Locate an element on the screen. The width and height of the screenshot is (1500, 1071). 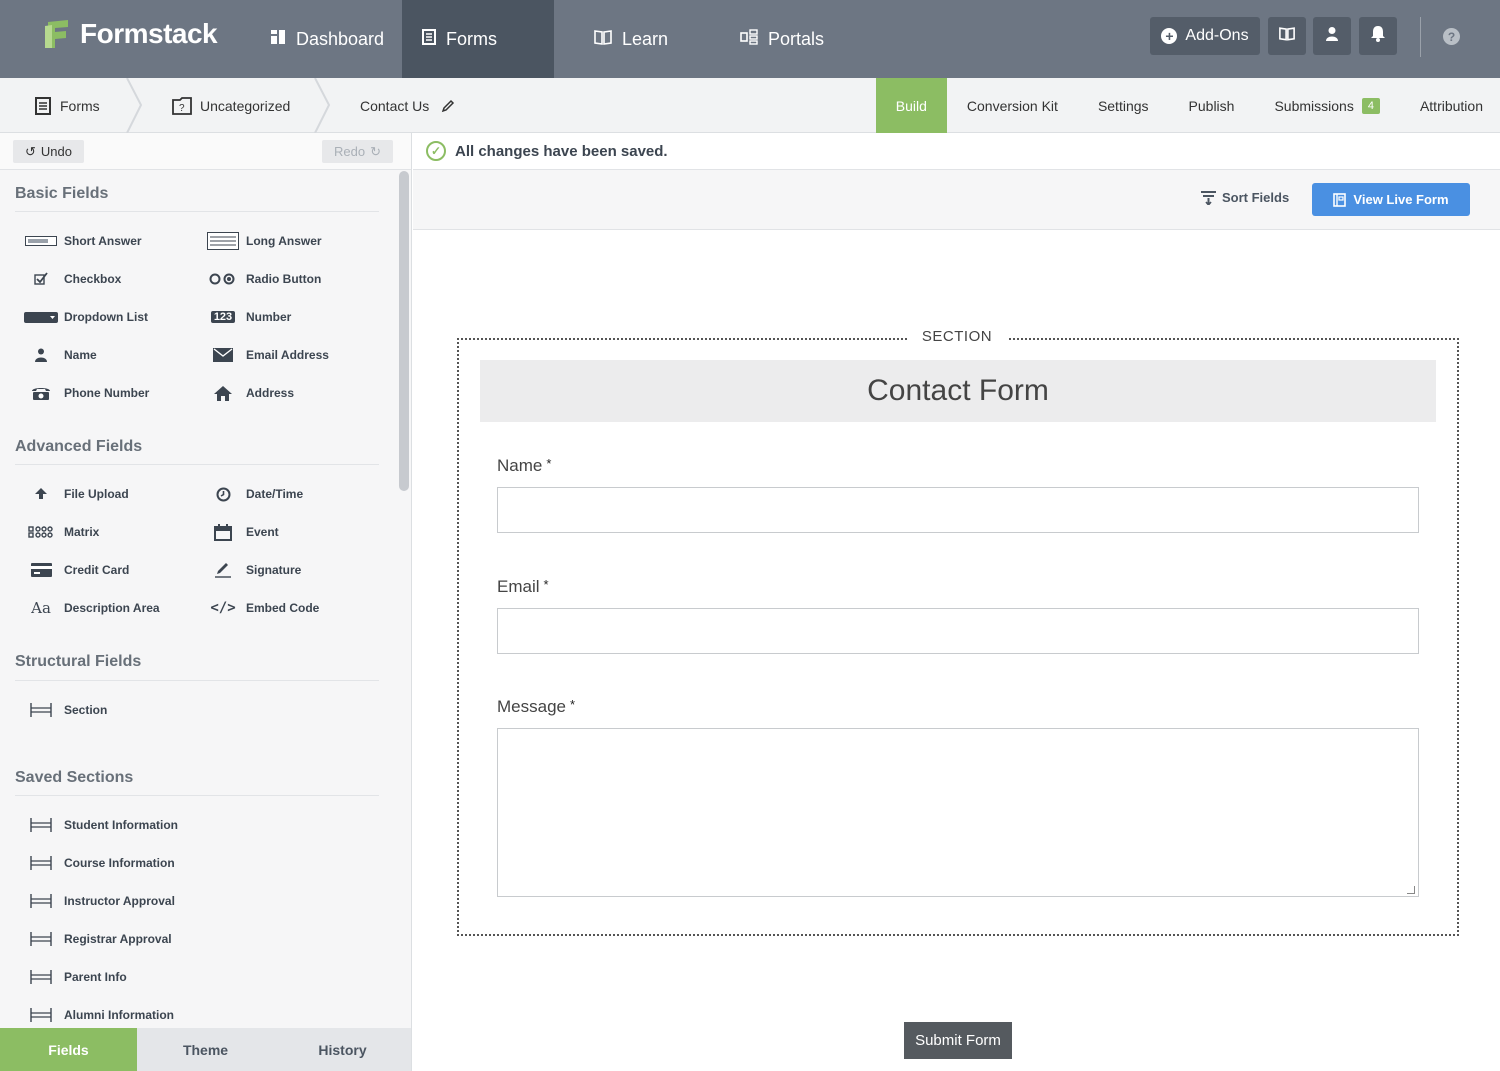
upload-arrow-icon is located at coordinates (41, 494).